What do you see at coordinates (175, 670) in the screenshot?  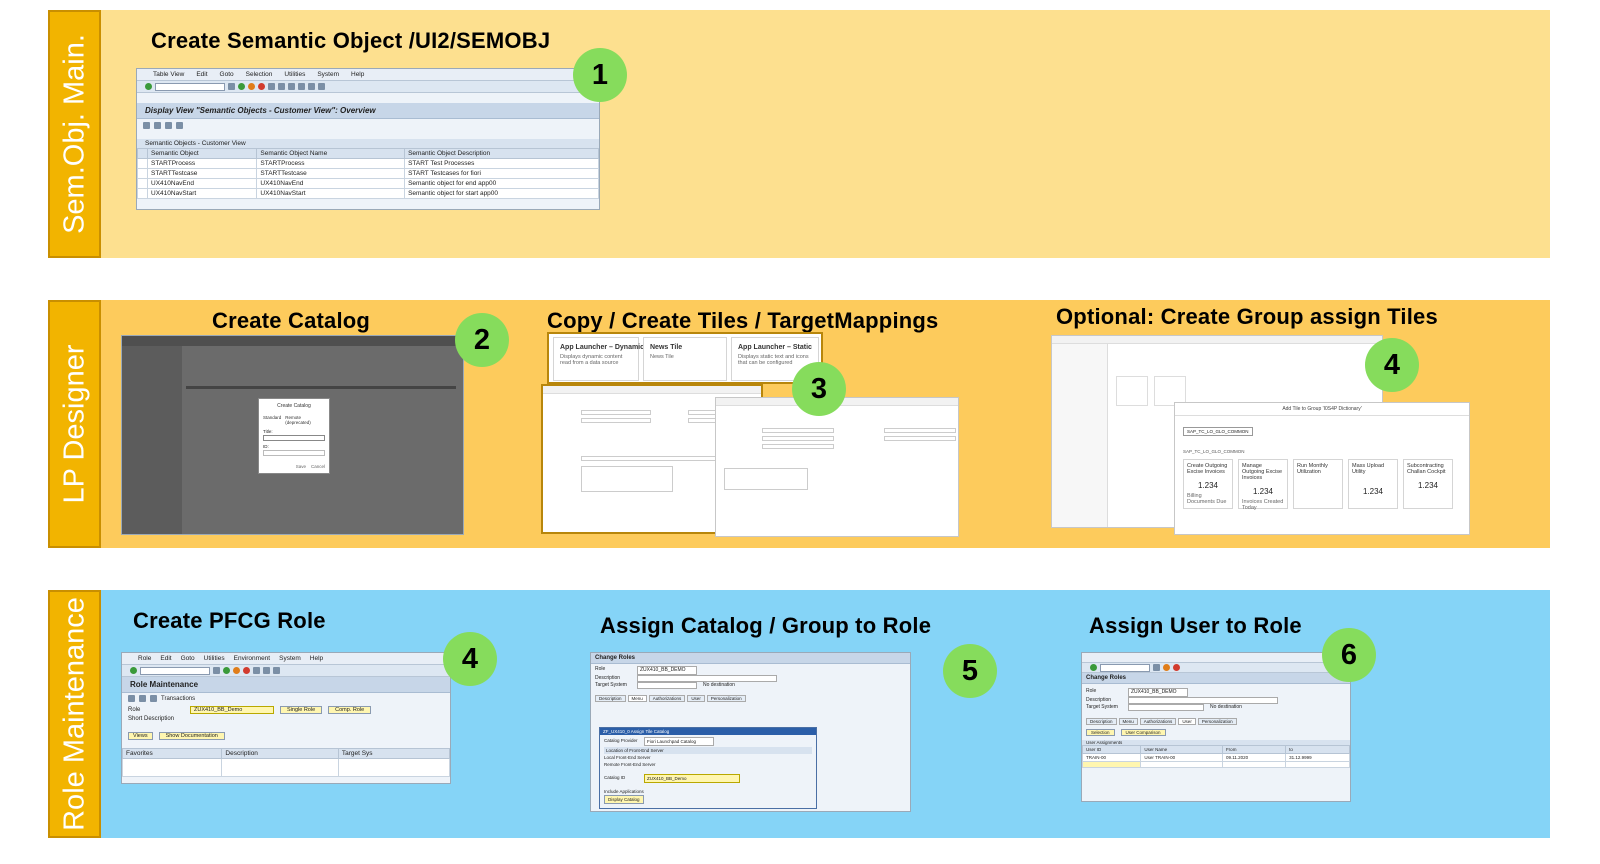 I see `command-field` at bounding box center [175, 670].